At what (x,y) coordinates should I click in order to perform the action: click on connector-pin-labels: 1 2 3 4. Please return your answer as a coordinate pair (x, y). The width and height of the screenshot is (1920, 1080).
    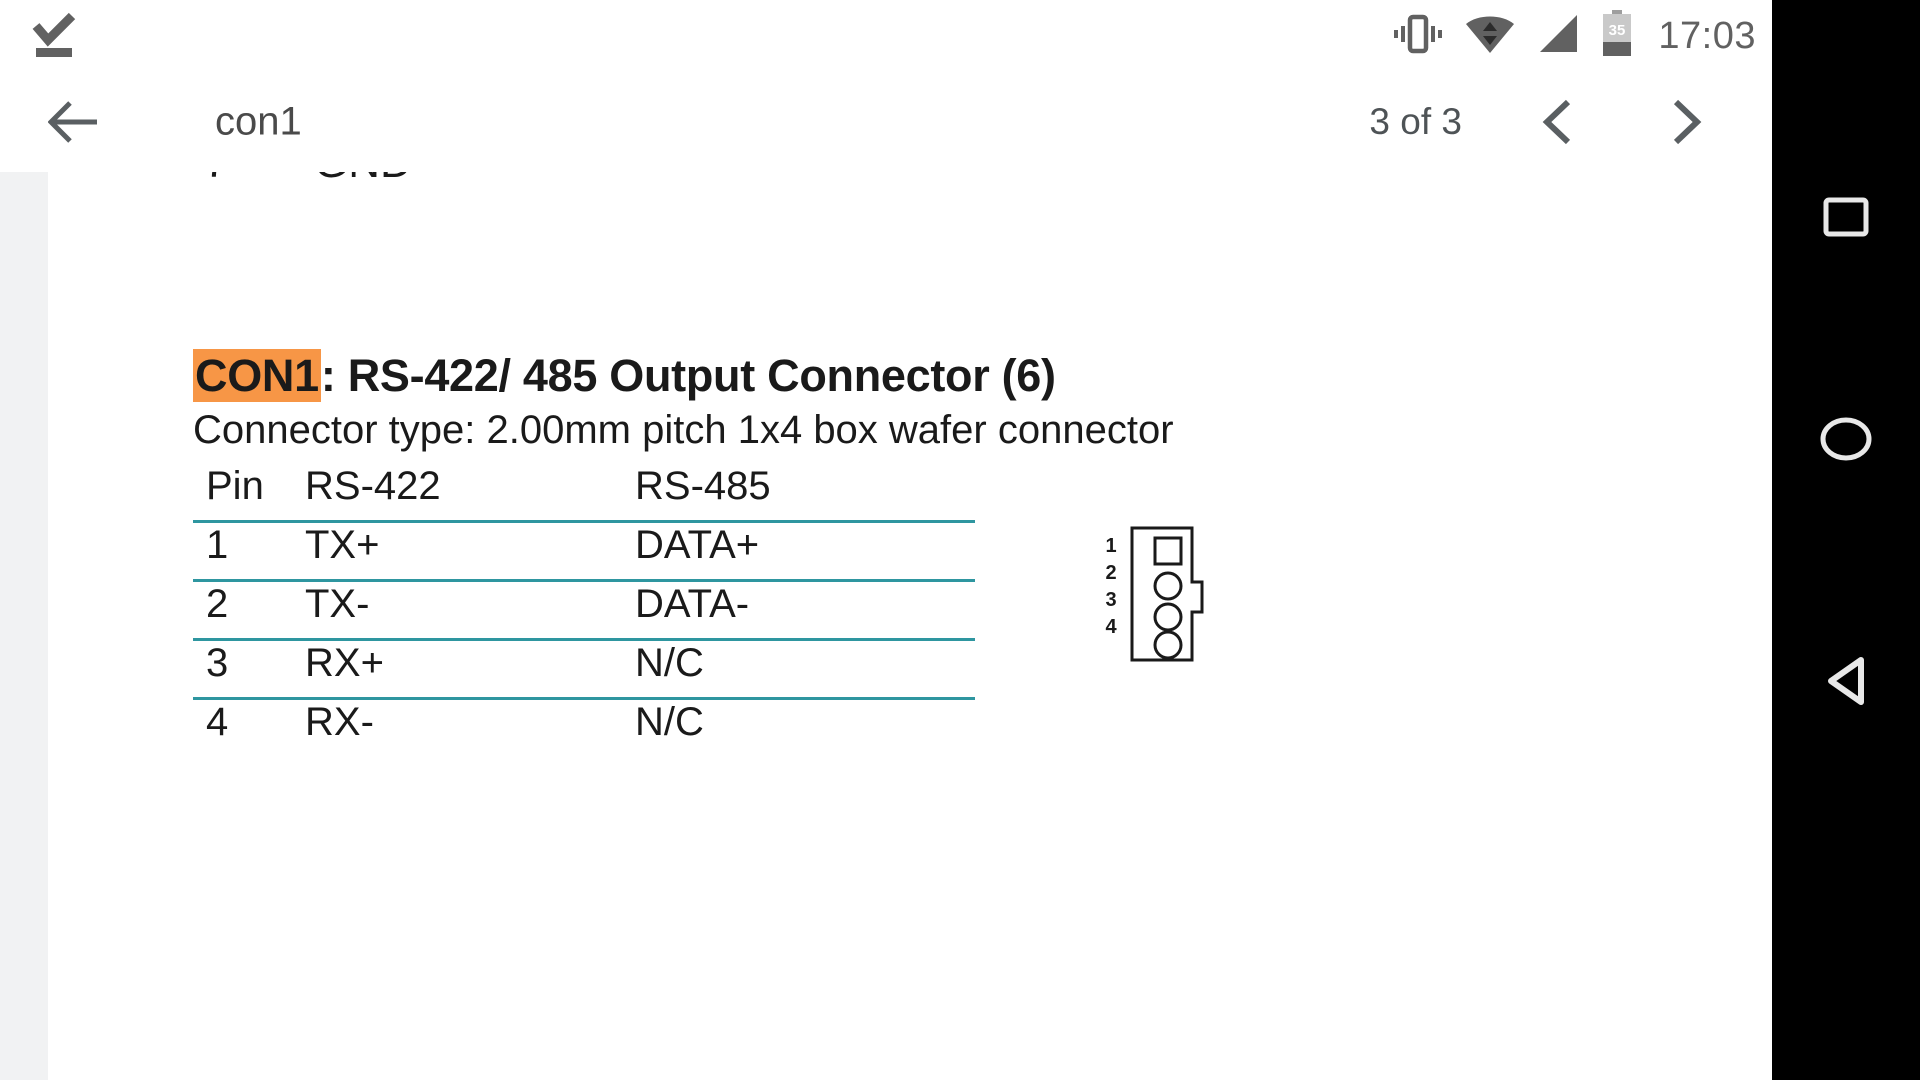
    Looking at the image, I should click on (1111, 586).